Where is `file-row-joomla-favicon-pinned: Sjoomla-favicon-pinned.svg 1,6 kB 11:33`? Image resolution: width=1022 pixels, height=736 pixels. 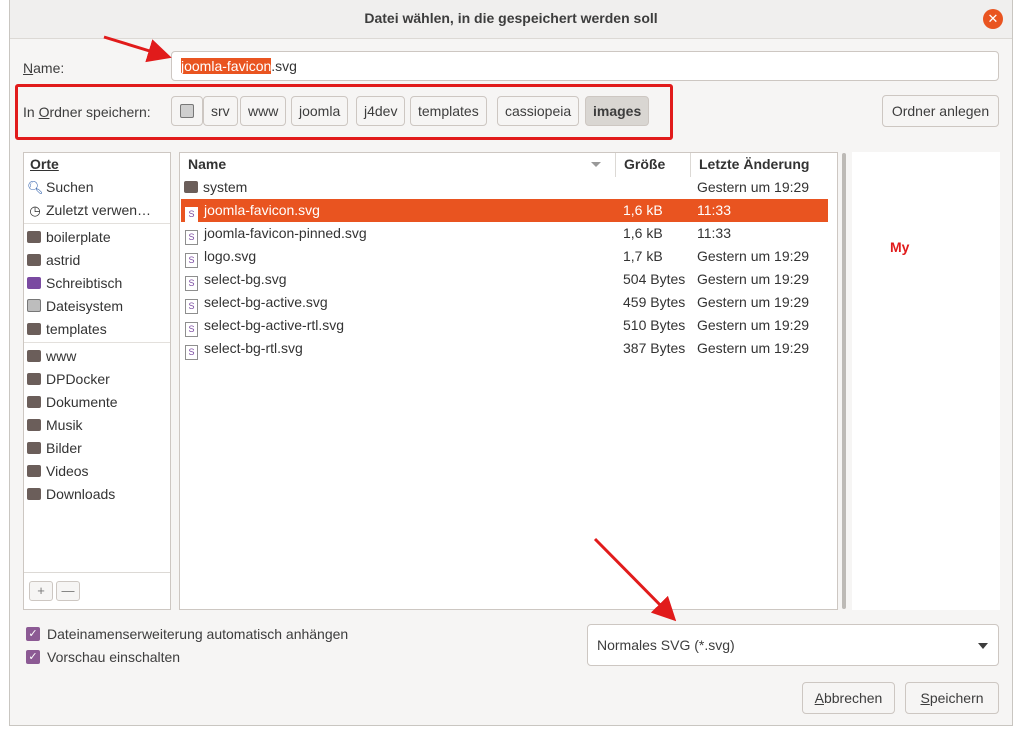 file-row-joomla-favicon-pinned: Sjoomla-favicon-pinned.svg 1,6 kB 11:33 is located at coordinates (504, 233).